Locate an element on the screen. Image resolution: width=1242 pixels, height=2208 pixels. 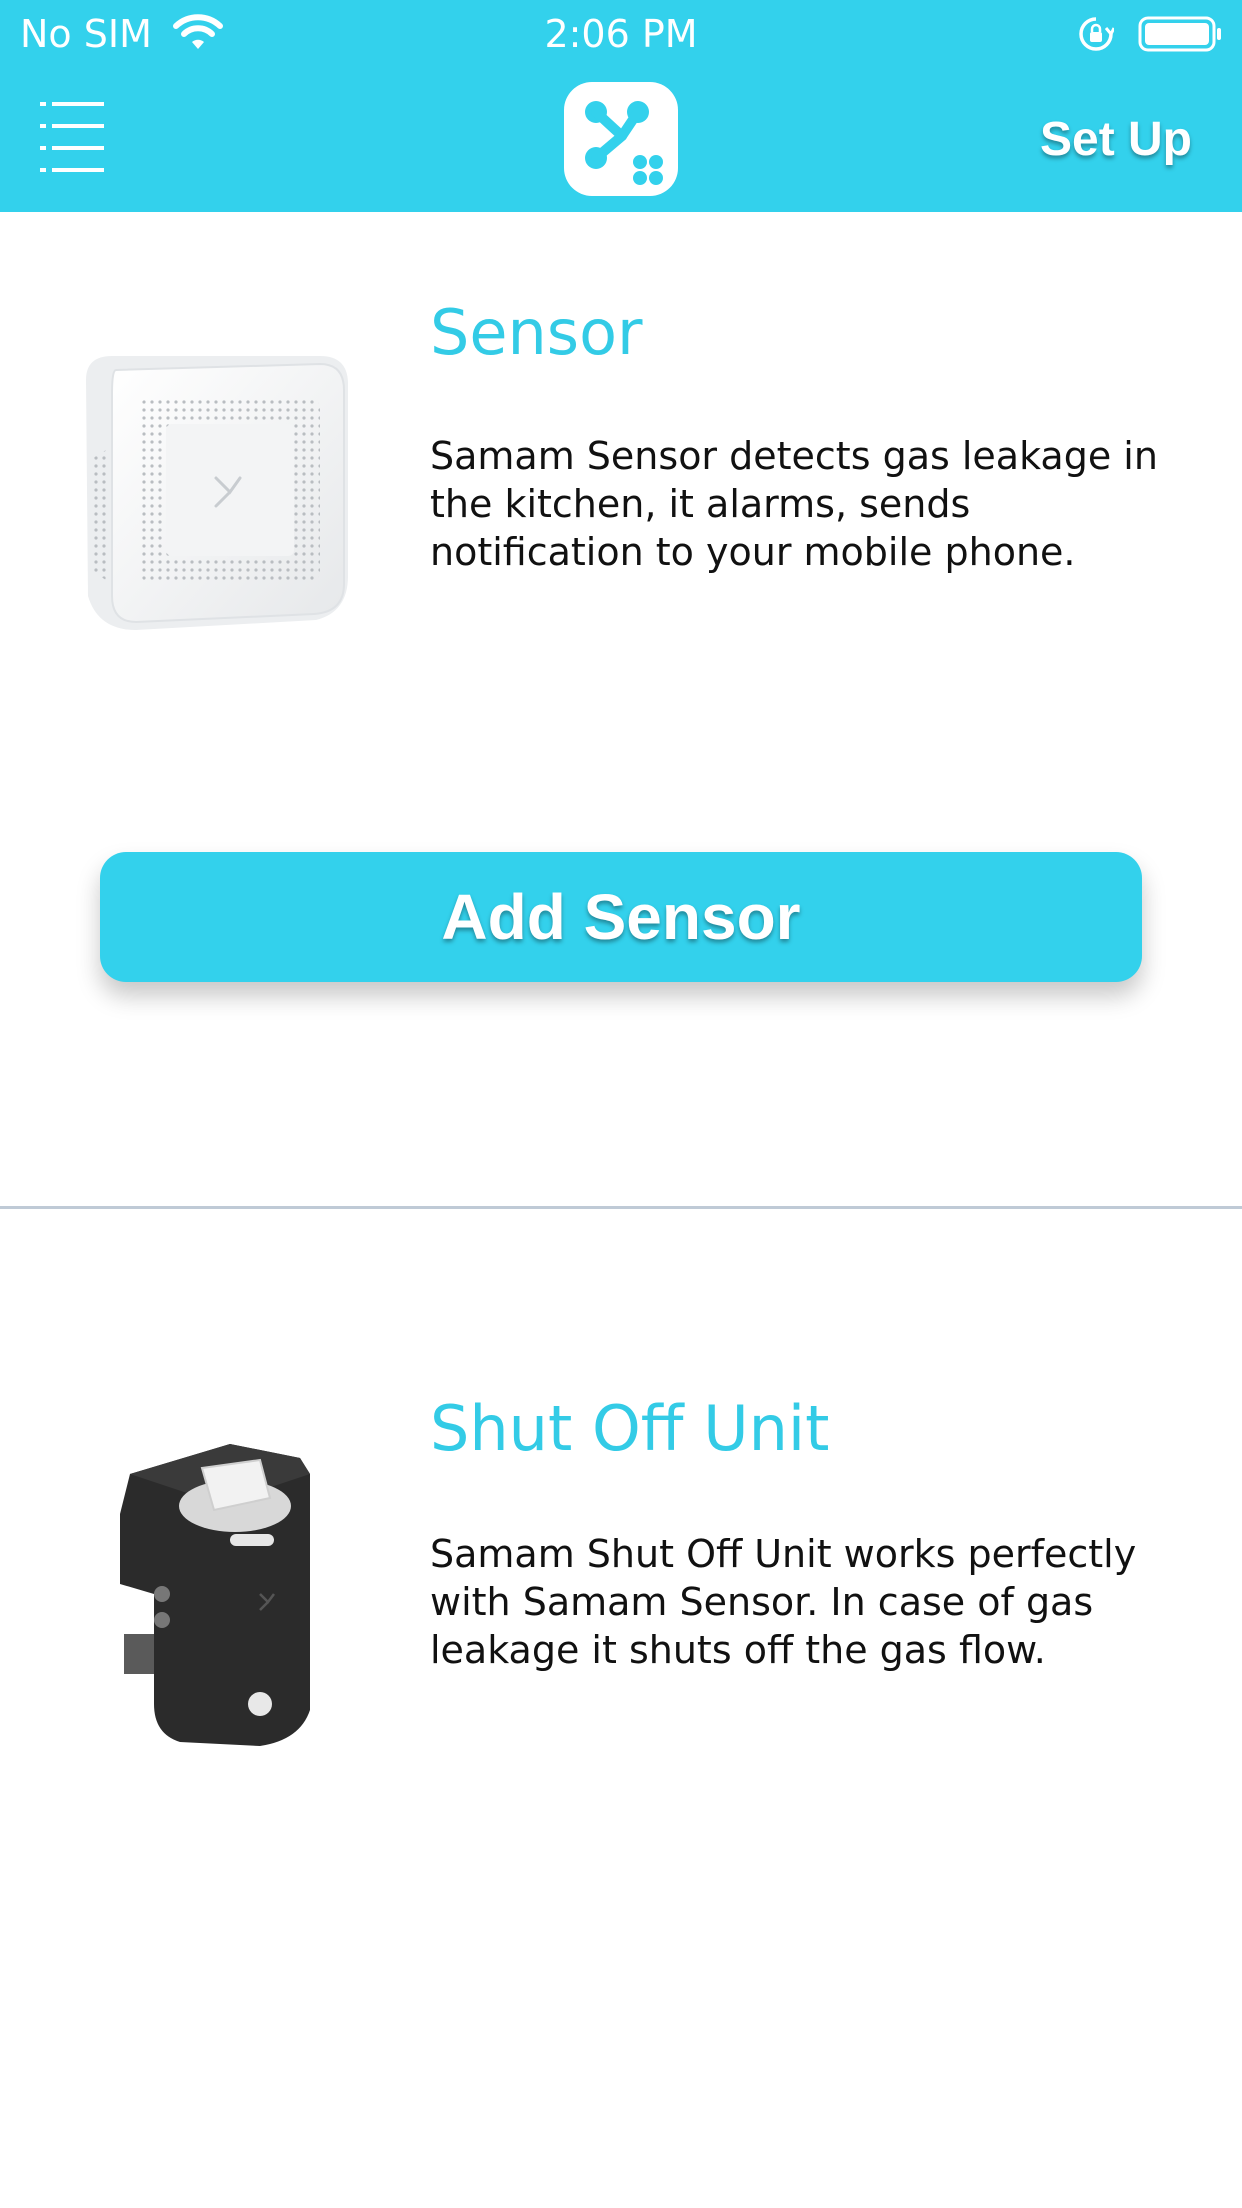
setup-button: Set Up is located at coordinates (1116, 139).